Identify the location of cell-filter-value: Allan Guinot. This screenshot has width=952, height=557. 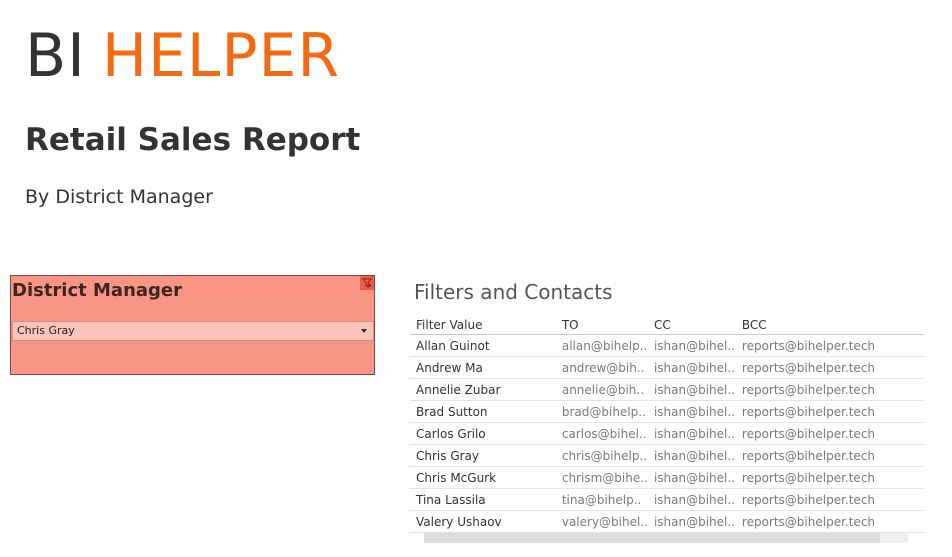
(483, 345).